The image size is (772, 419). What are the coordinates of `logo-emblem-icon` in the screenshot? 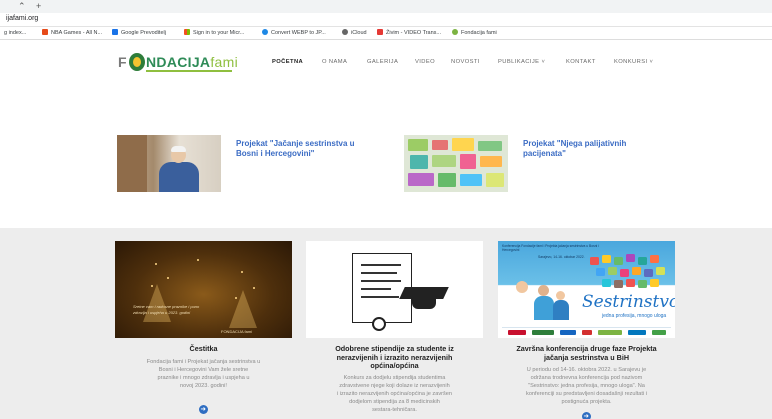 It's located at (137, 62).